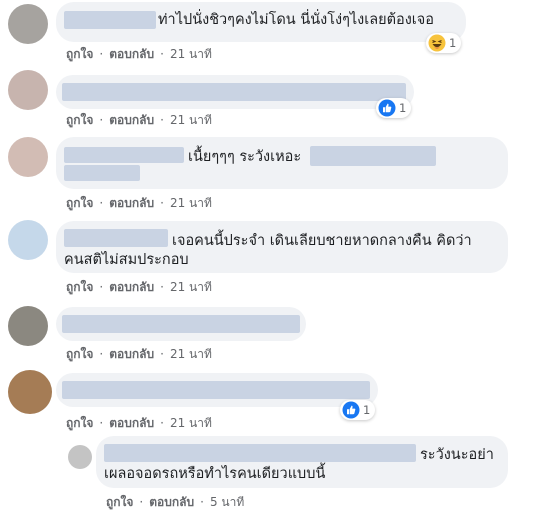  Describe the element at coordinates (457, 455) in the screenshot. I see `comment-text: ระวังนะอย่า` at that location.